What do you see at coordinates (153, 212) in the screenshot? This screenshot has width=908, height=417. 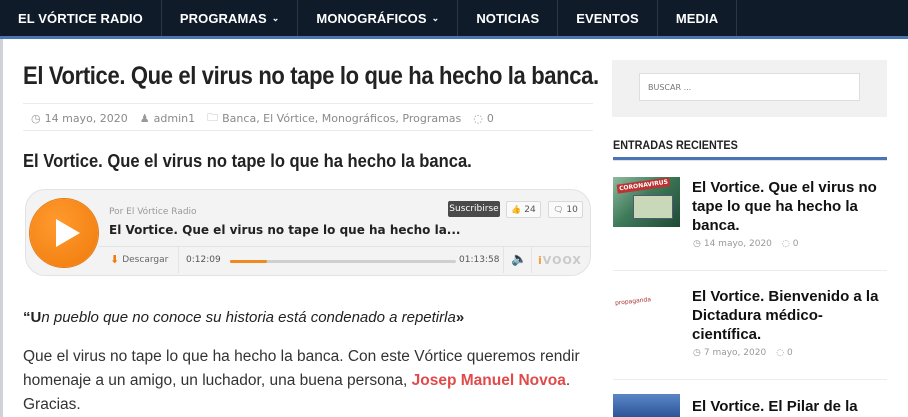 I see `player-author: Por El Vórtice Radio` at bounding box center [153, 212].